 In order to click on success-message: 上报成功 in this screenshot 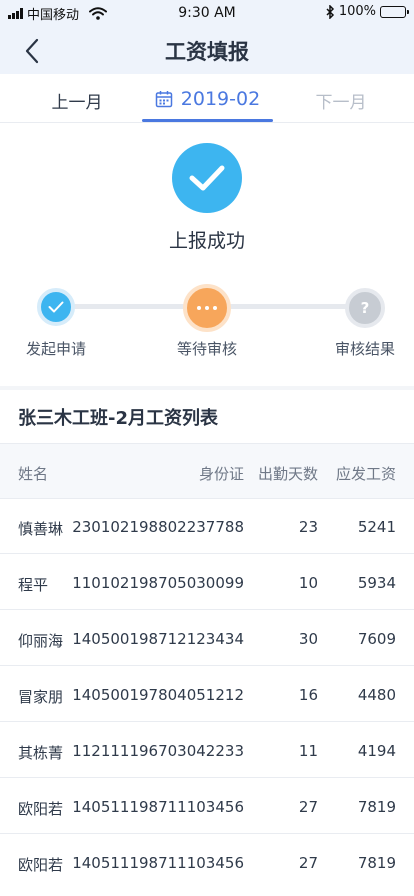, I will do `click(206, 241)`.